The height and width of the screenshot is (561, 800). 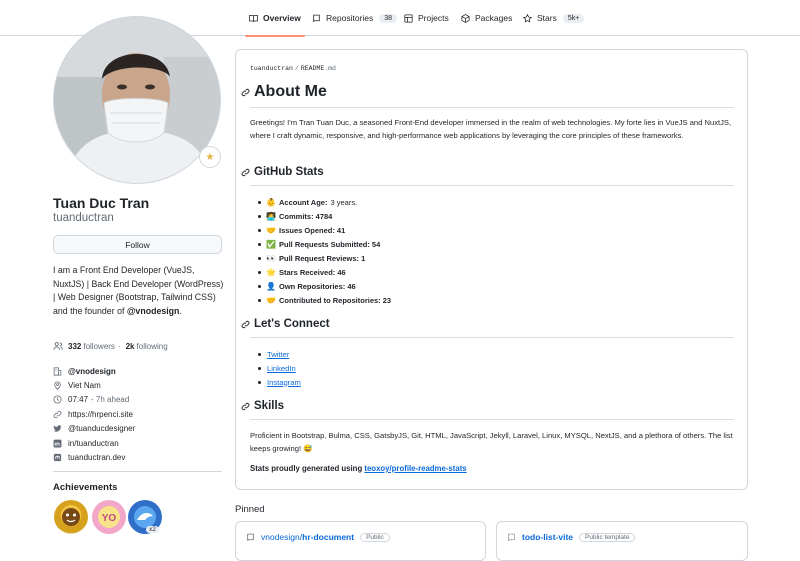 I want to click on tab-label: Overview, so click(x=282, y=18).